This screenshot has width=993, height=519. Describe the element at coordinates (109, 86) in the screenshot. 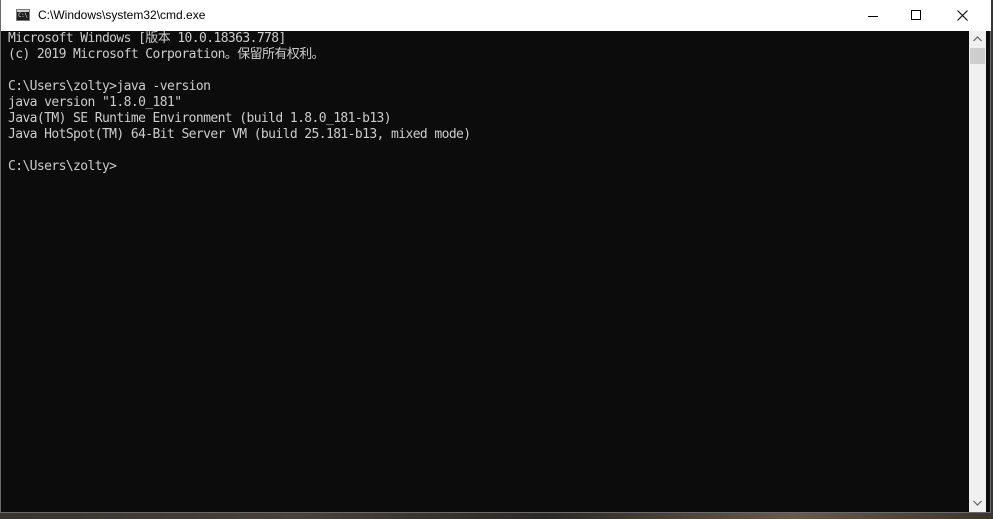

I see `console-line: C:\Users\zolty>java -version` at that location.